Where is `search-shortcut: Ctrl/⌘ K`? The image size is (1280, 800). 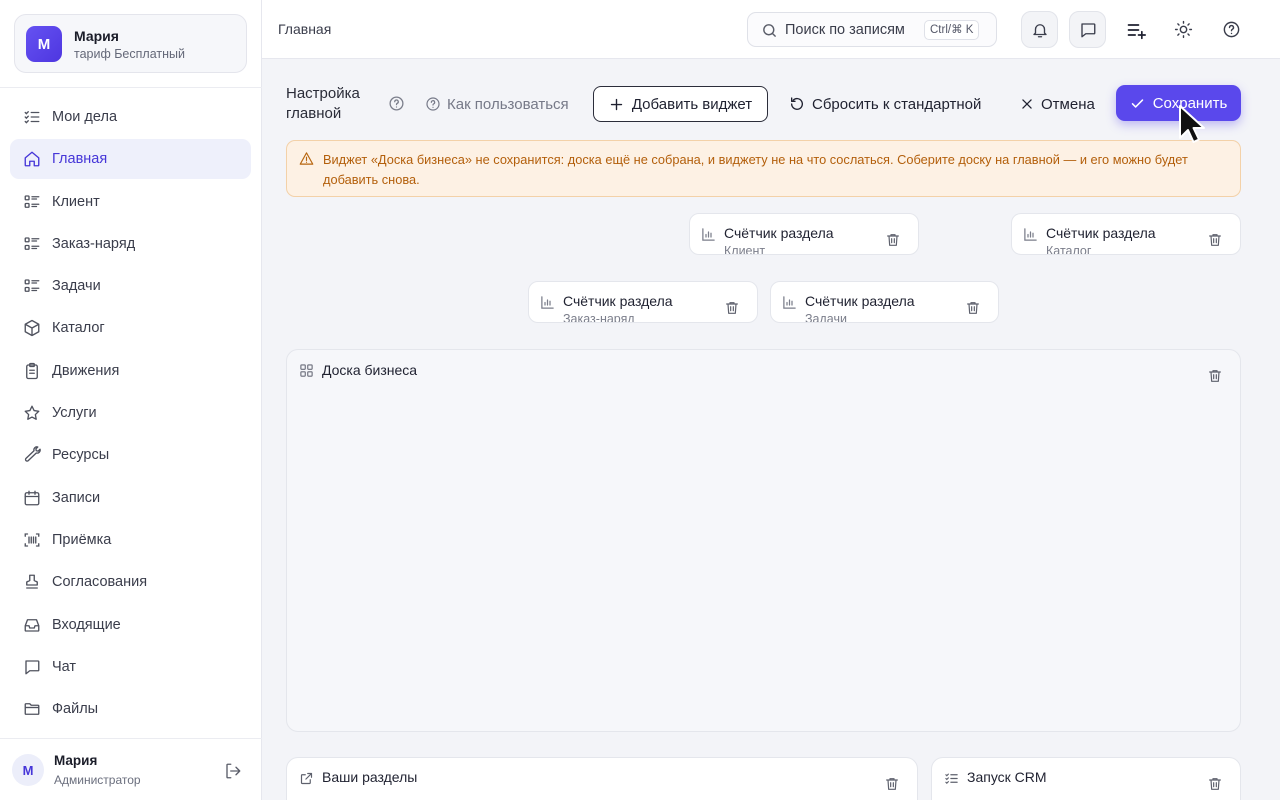
search-shortcut: Ctrl/⌘ K is located at coordinates (952, 30).